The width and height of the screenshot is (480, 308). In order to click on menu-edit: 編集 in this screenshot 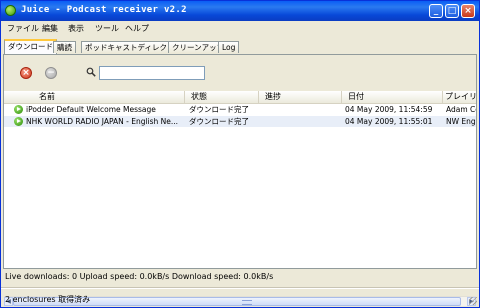, I will do `click(50, 28)`.